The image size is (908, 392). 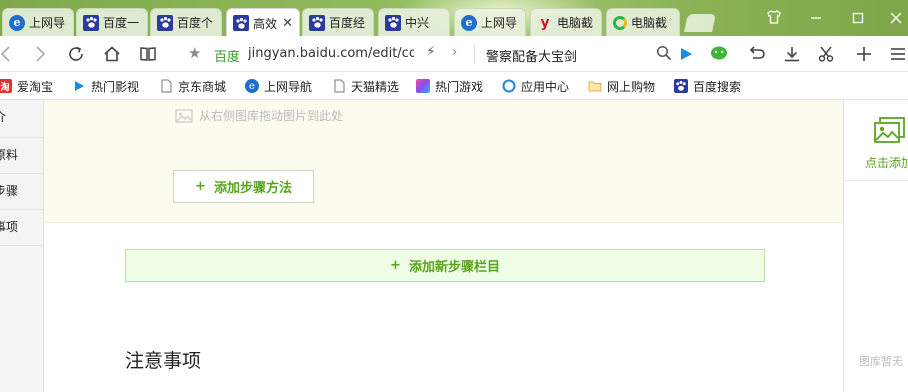 I want to click on tab-title: 百度经, so click(x=347, y=23).